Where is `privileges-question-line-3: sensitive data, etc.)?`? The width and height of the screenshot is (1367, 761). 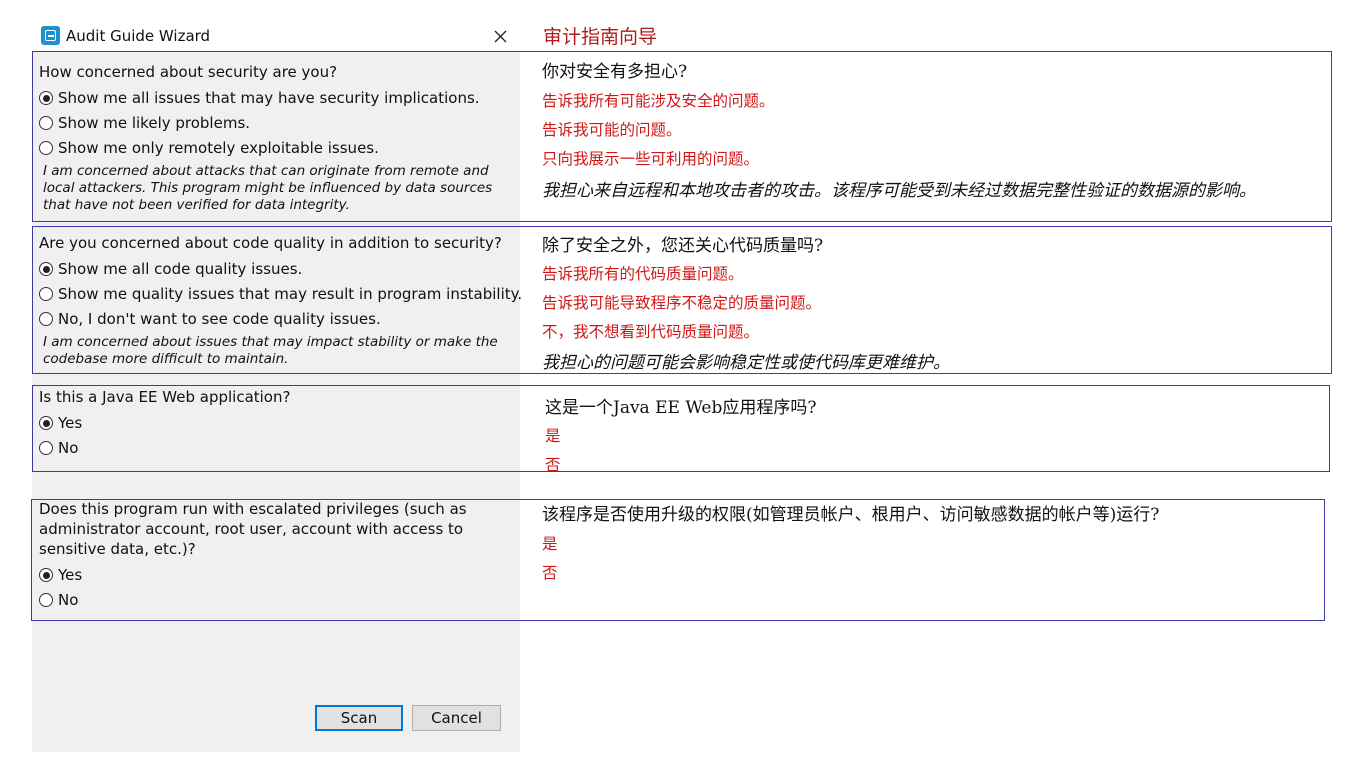 privileges-question-line-3: sensitive data, etc.)? is located at coordinates (117, 549).